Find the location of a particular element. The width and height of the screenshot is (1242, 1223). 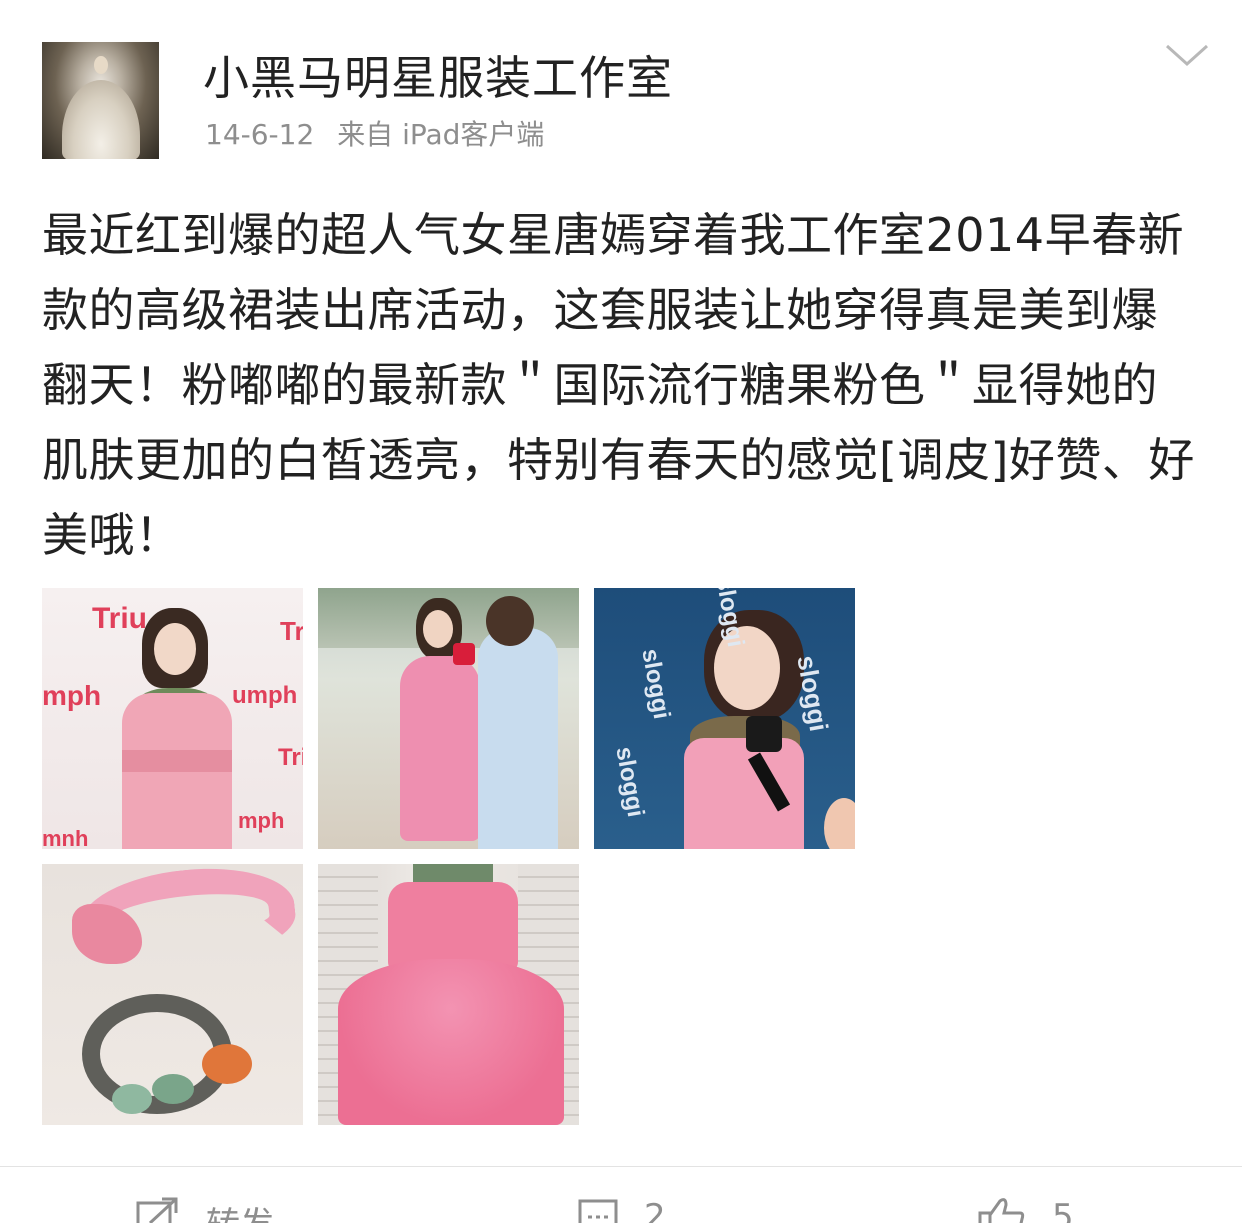

comment-count: 2 is located at coordinates (655, 1210).